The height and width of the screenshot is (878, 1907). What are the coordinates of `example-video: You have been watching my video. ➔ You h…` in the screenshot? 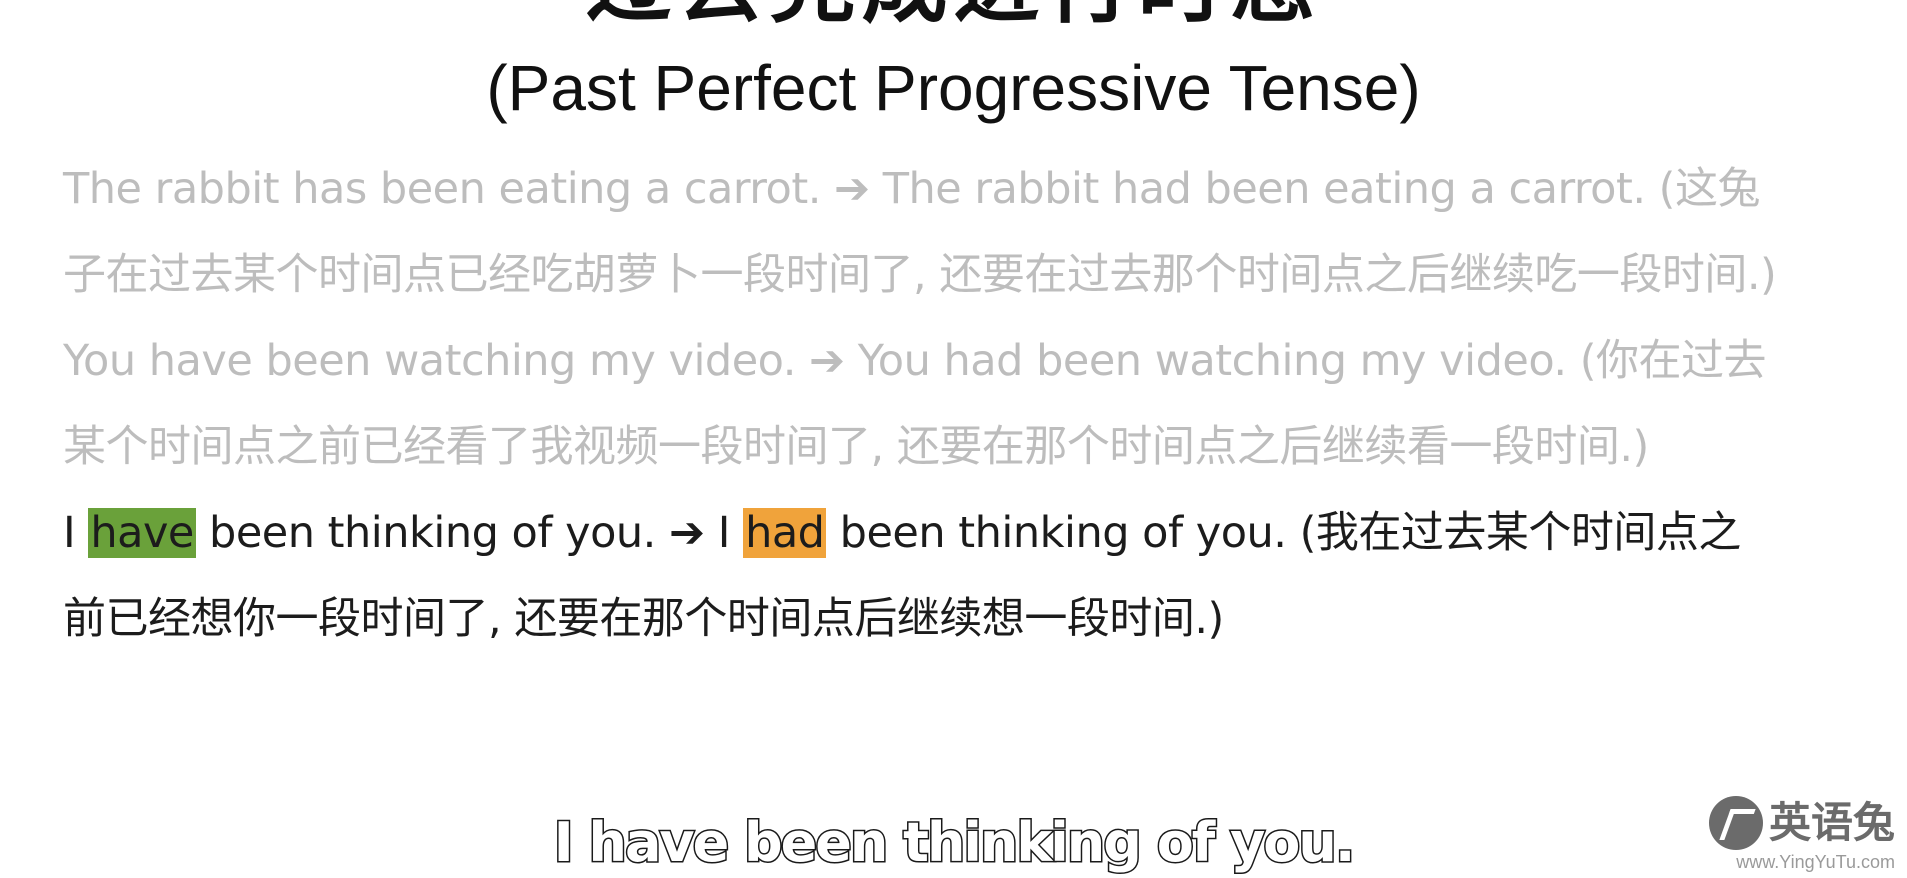 It's located at (914, 404).